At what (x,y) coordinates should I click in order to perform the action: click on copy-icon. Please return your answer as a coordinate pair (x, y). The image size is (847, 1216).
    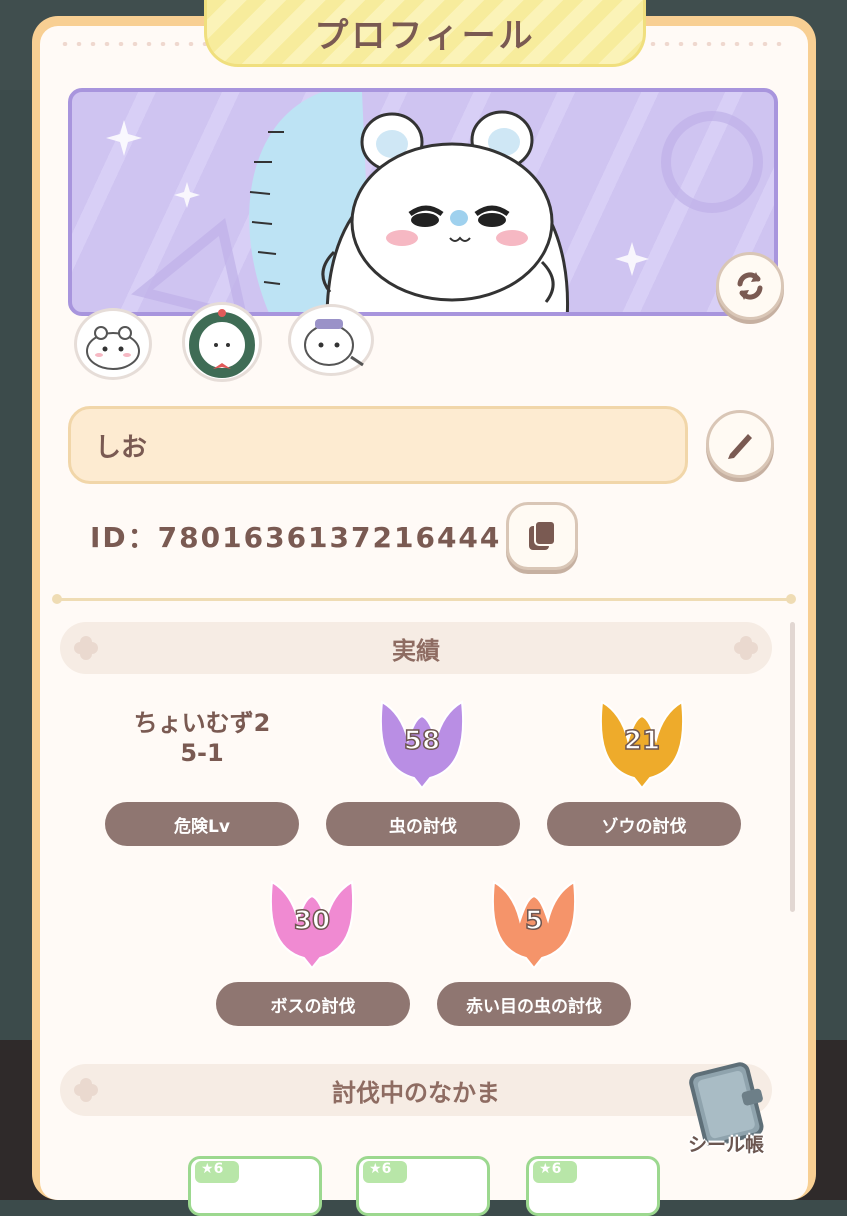
    Looking at the image, I should click on (542, 535).